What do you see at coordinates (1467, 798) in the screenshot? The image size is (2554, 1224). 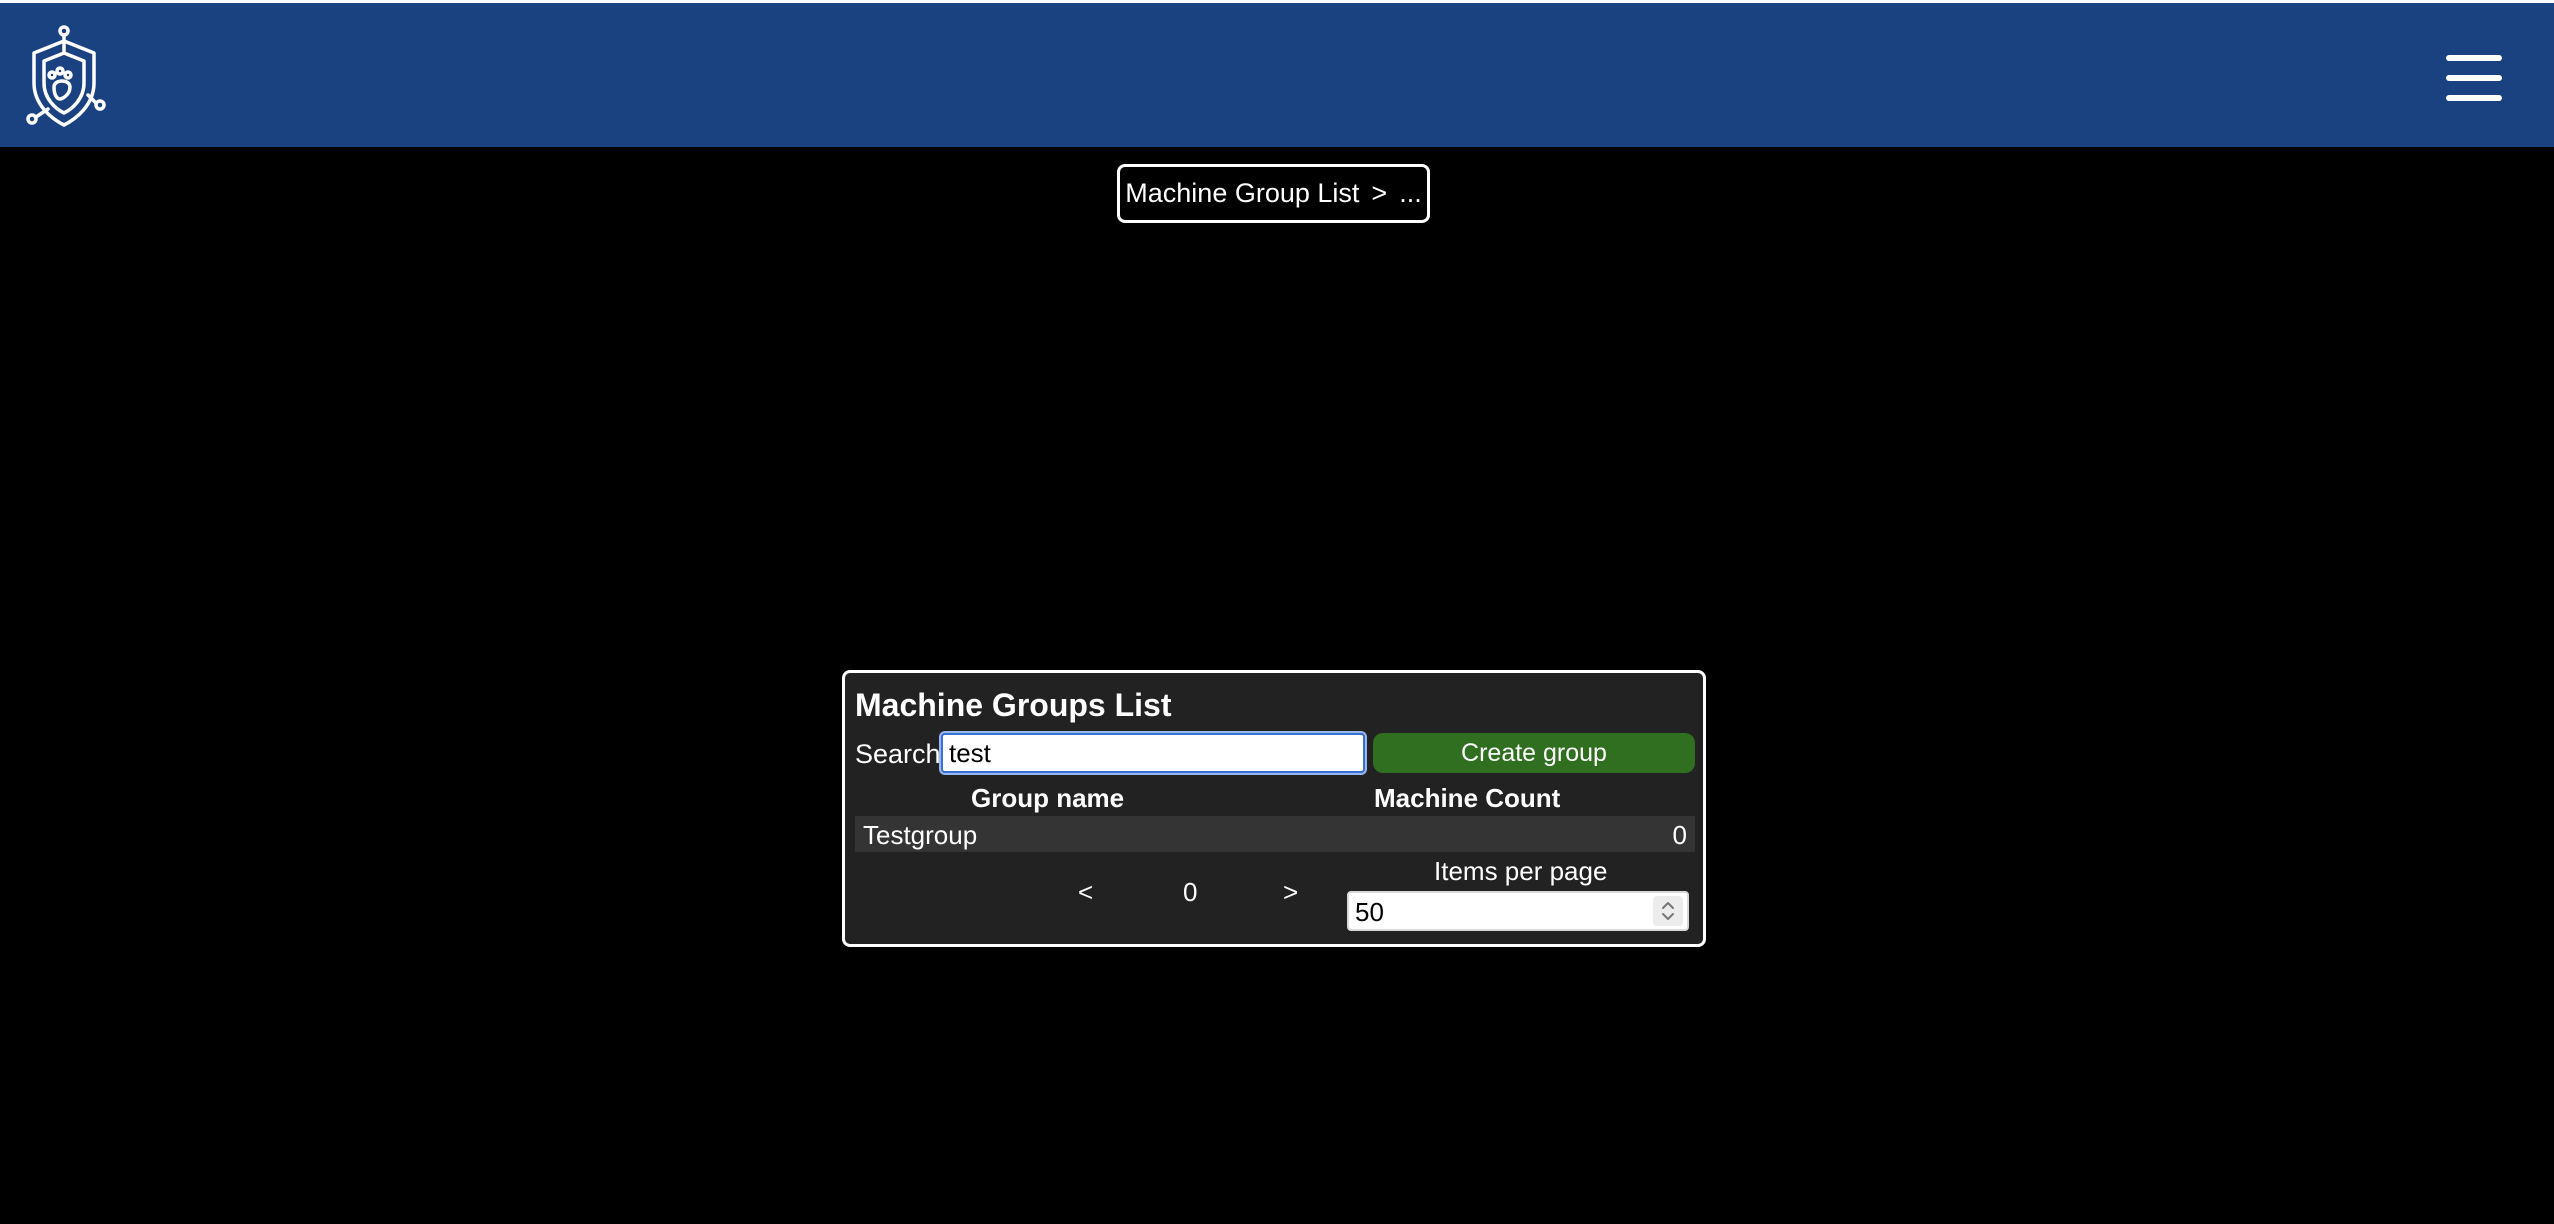 I see `column-header-machine-count: Machine Count` at bounding box center [1467, 798].